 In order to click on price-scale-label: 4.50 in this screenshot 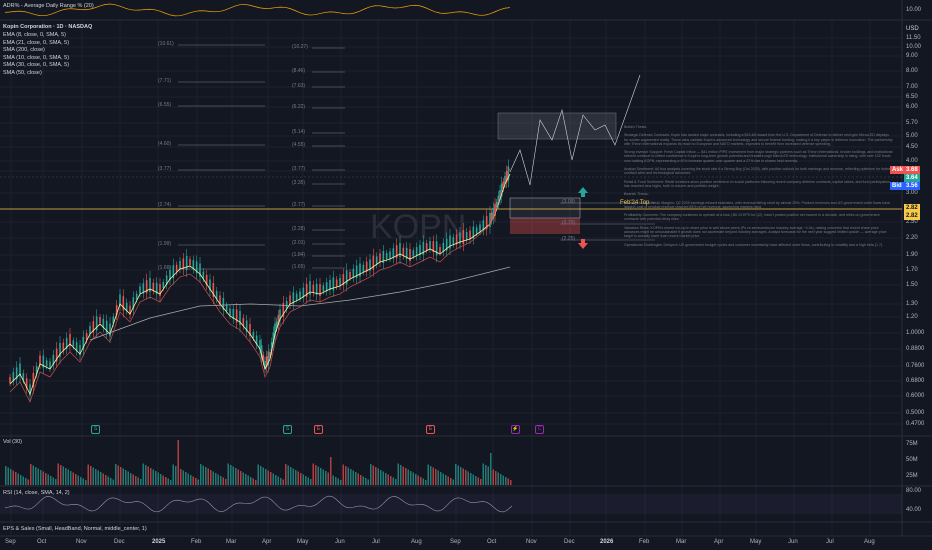, I will do `click(912, 147)`.